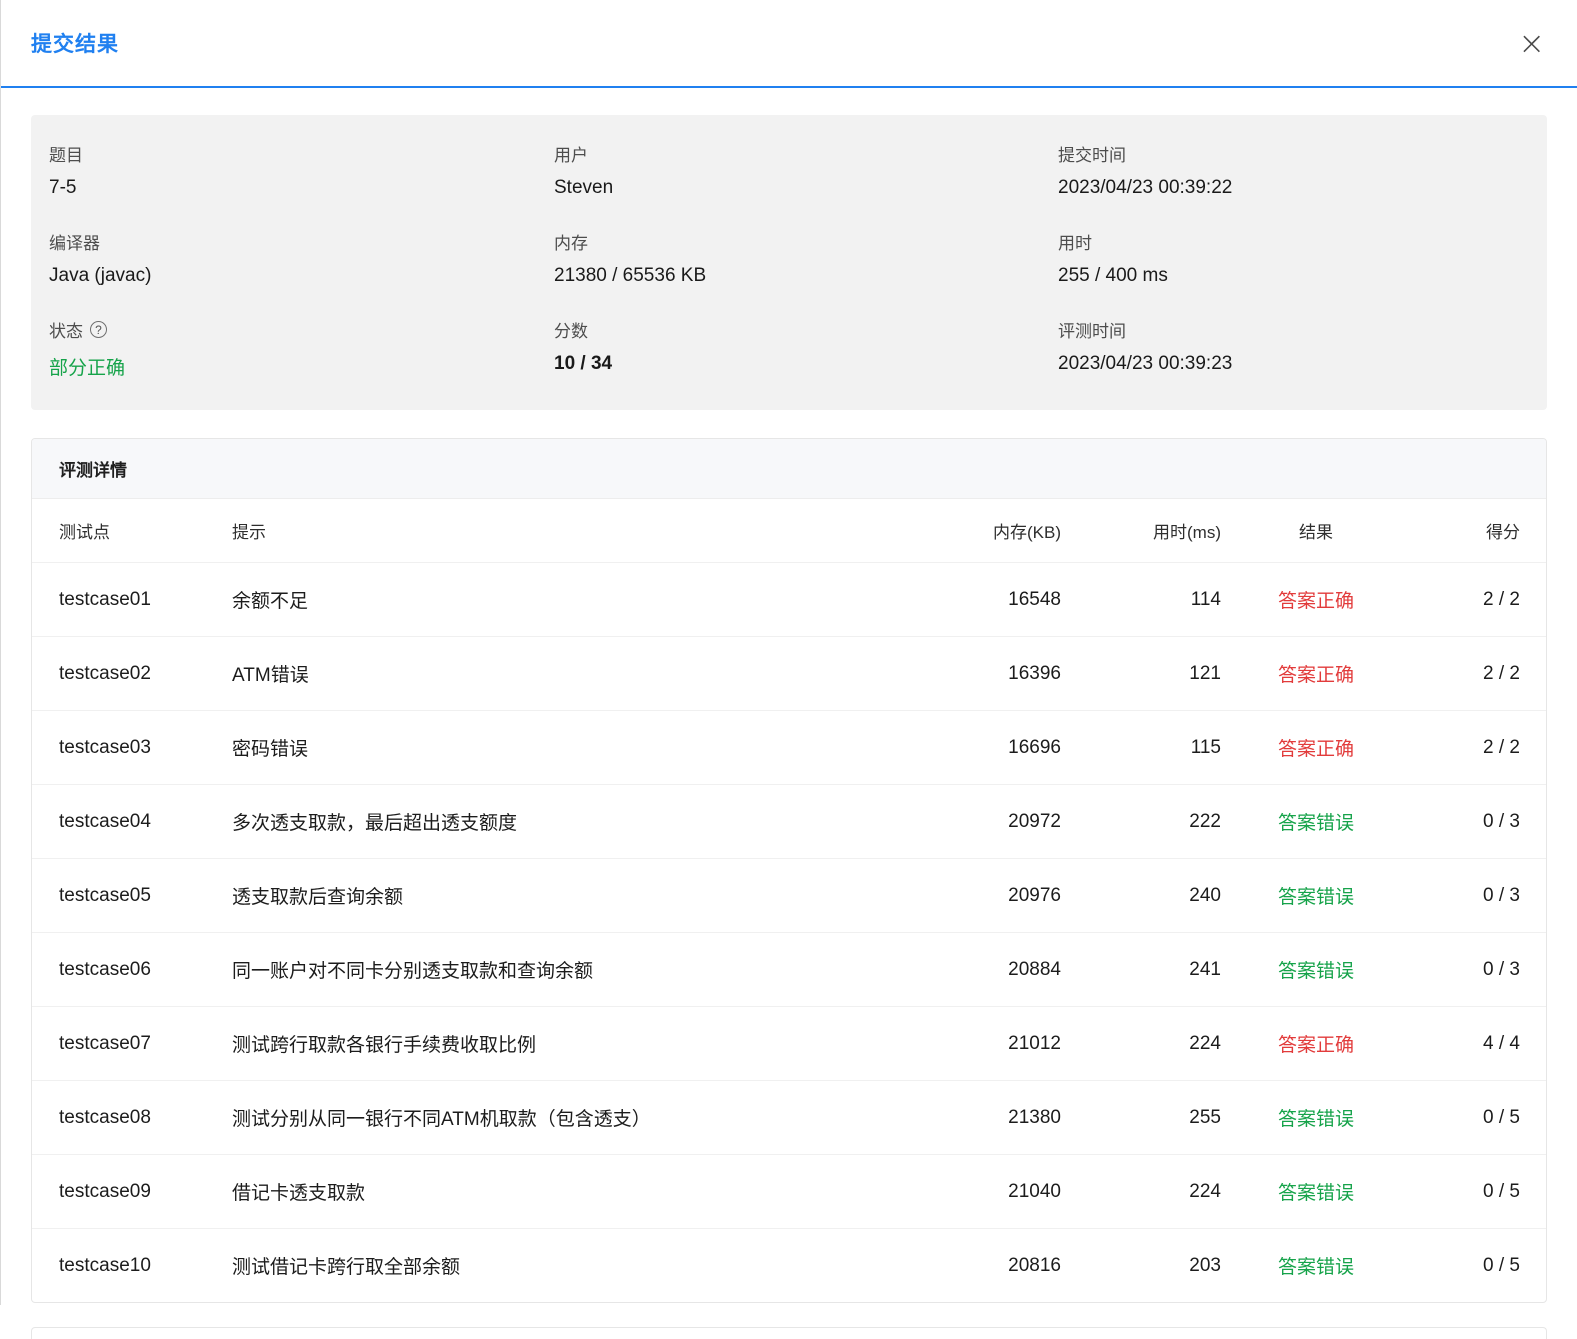 Image resolution: width=1577 pixels, height=1339 pixels. I want to click on testcase-memory: 16696, so click(986, 747).